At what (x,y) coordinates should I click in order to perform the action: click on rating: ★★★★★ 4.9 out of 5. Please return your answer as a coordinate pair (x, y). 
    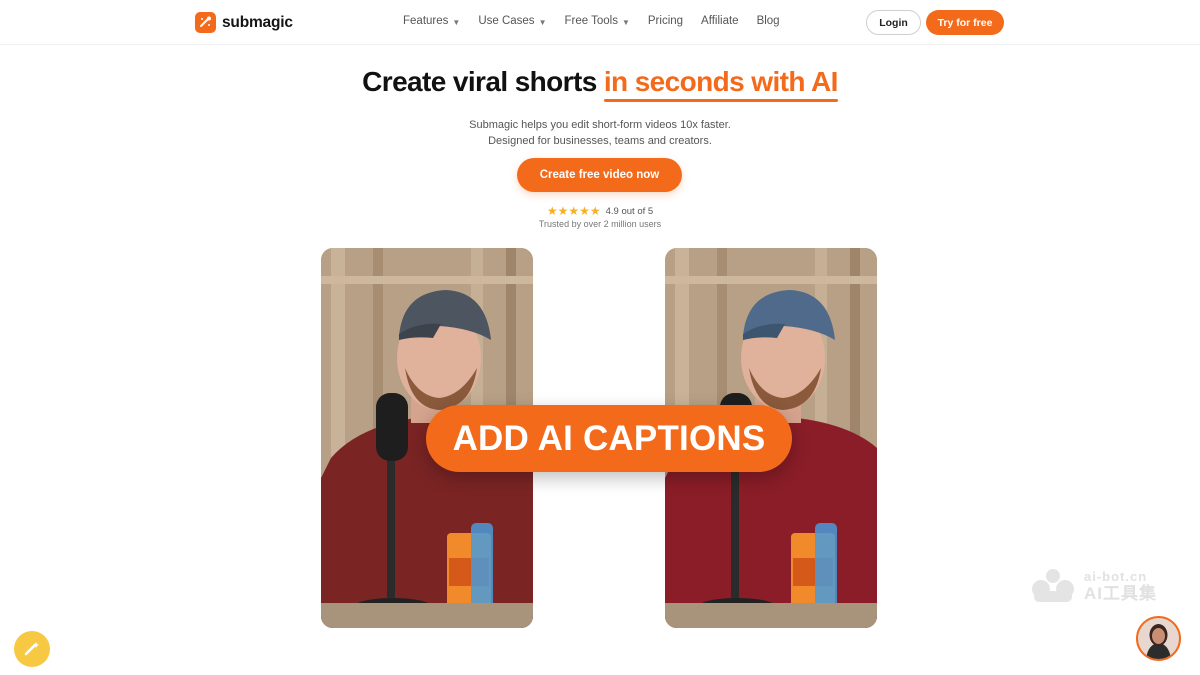
    Looking at the image, I should click on (600, 211).